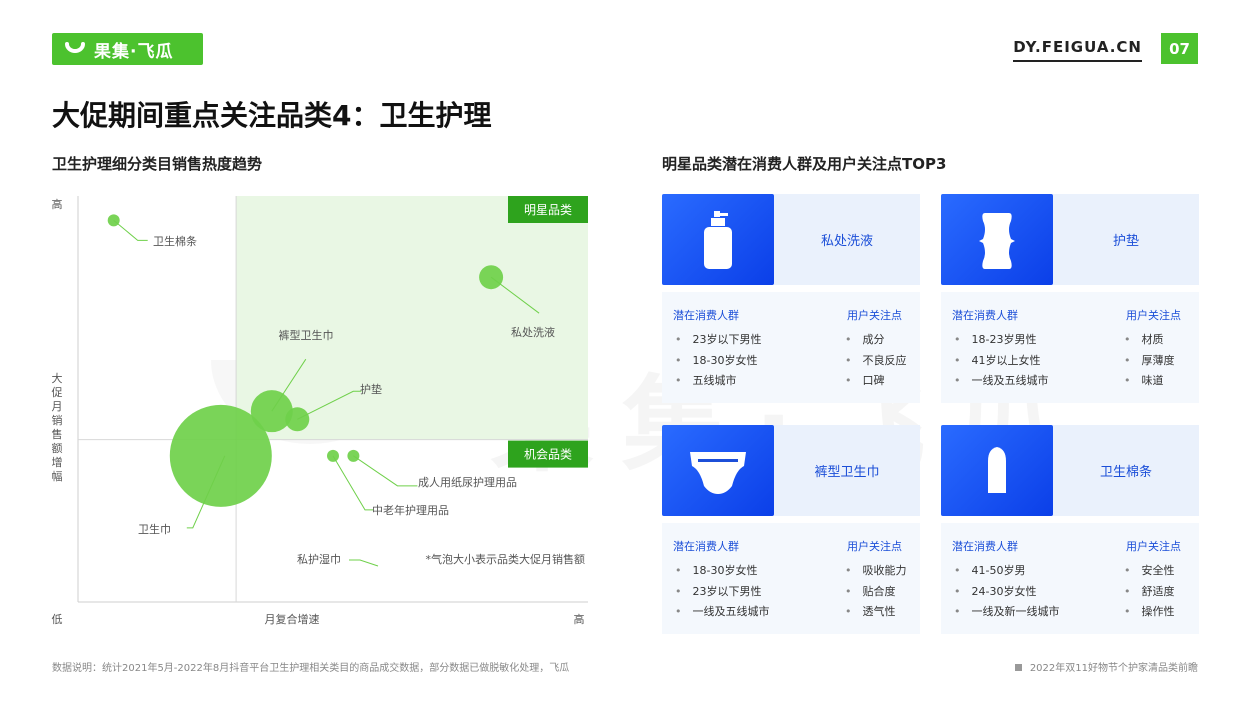 The height and width of the screenshot is (703, 1250). I want to click on x-axis-high-label: 高, so click(579, 619).